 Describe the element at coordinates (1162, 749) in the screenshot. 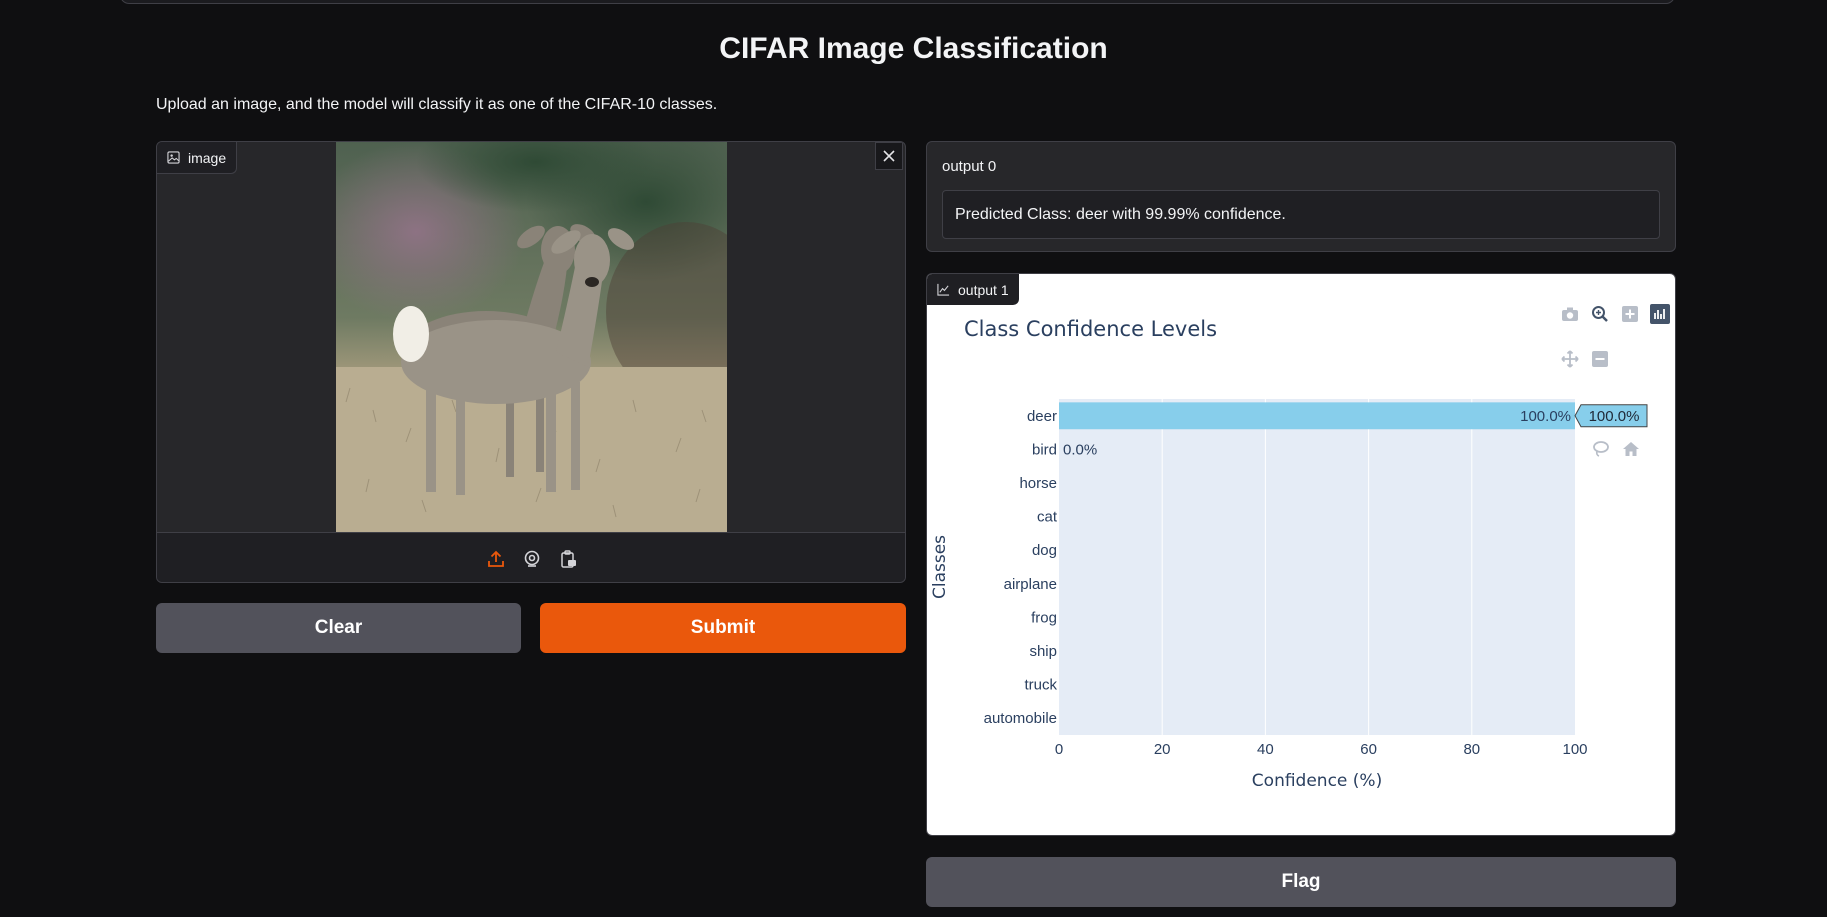

I see `x-tick-label: 20` at that location.